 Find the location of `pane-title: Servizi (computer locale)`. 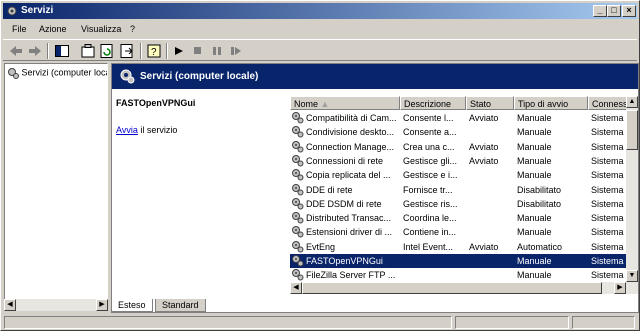

pane-title: Servizi (computer locale) is located at coordinates (199, 76).